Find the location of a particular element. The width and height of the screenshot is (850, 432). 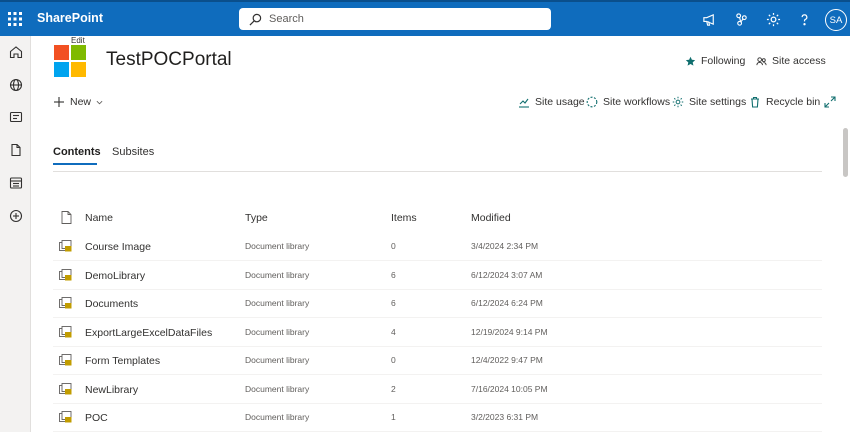

document-icon is located at coordinates (15, 149).